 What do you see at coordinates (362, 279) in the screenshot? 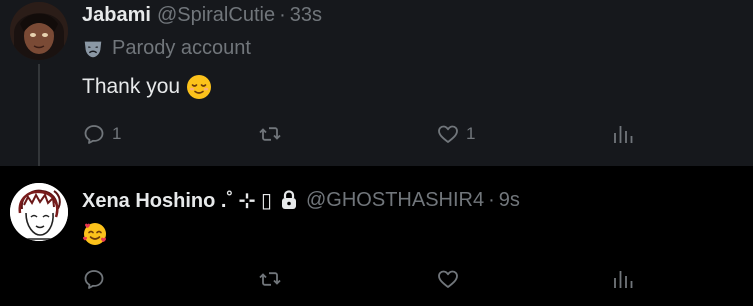
I see `post-actions` at bounding box center [362, 279].